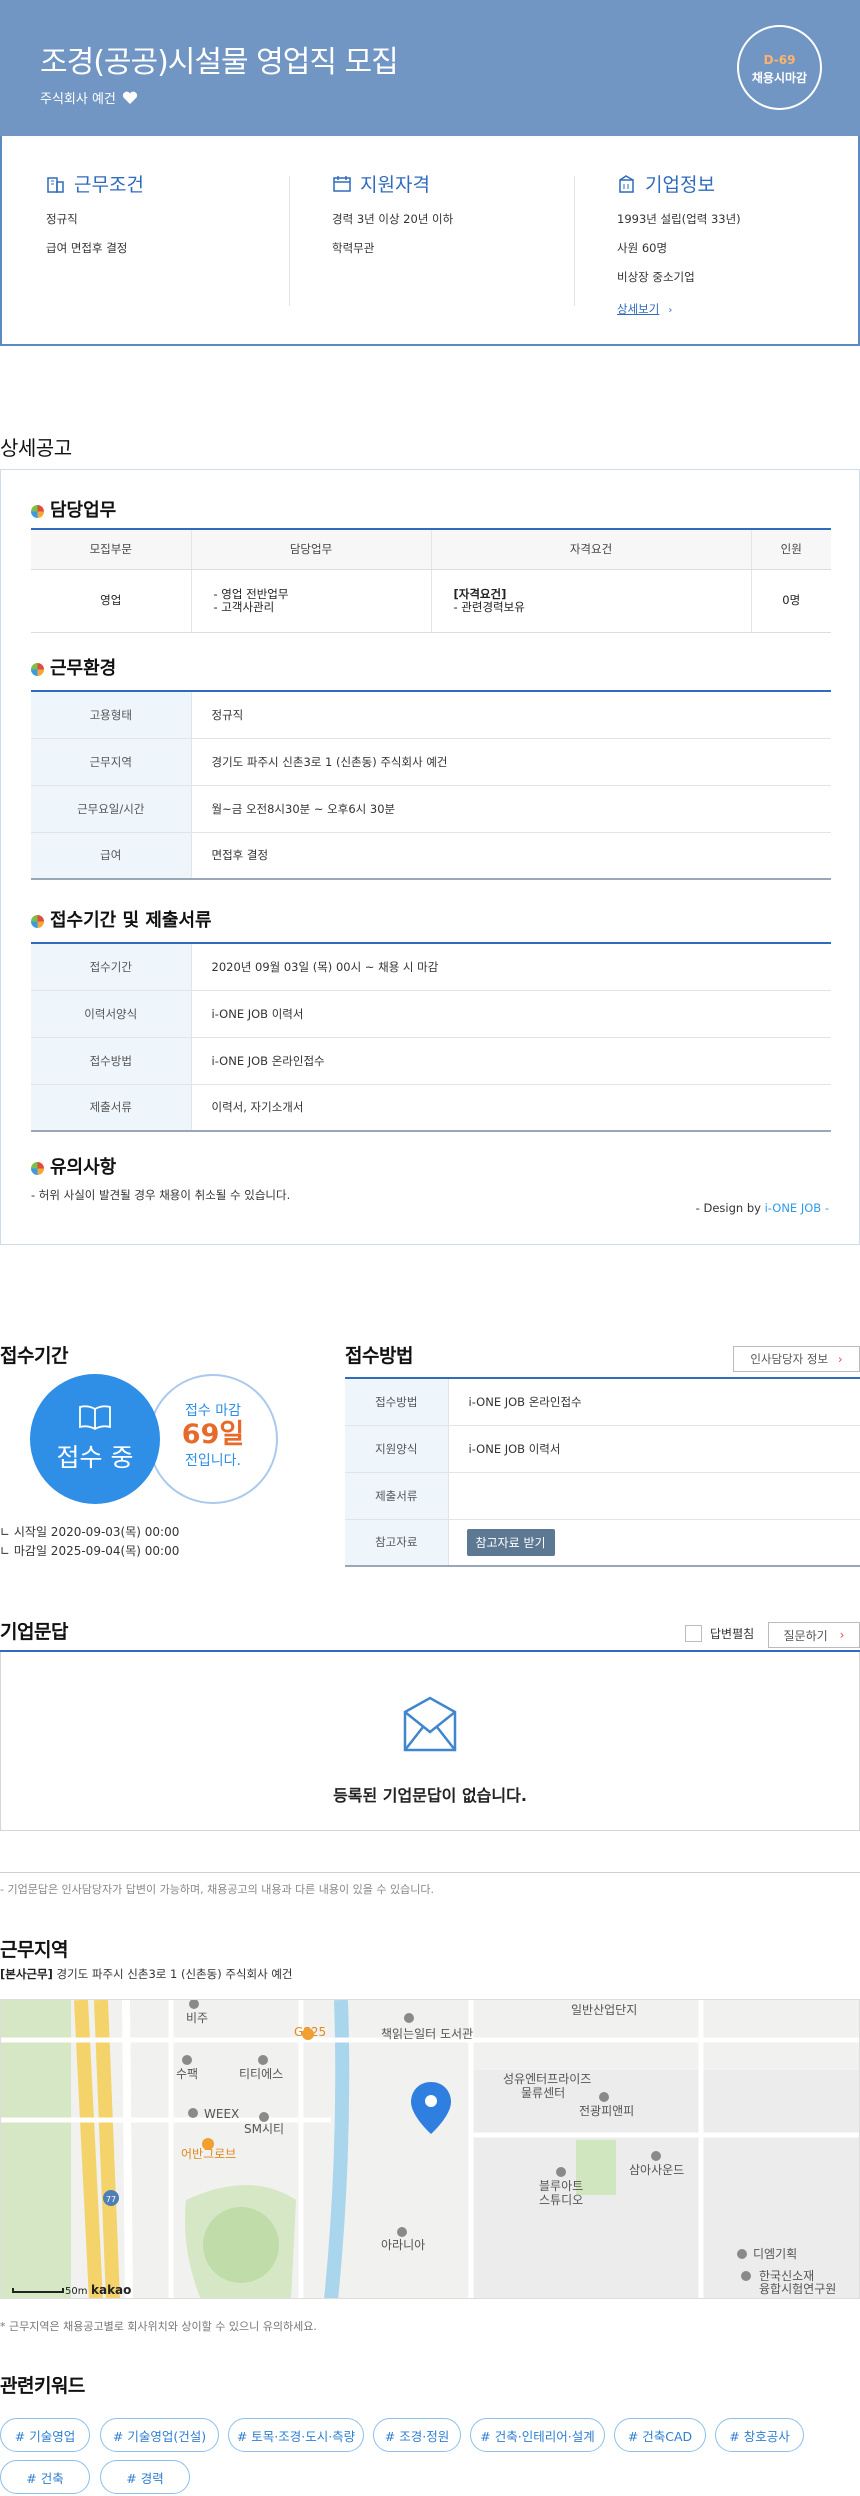  What do you see at coordinates (680, 185) in the screenshot?
I see `company-info-title: 기업정보` at bounding box center [680, 185].